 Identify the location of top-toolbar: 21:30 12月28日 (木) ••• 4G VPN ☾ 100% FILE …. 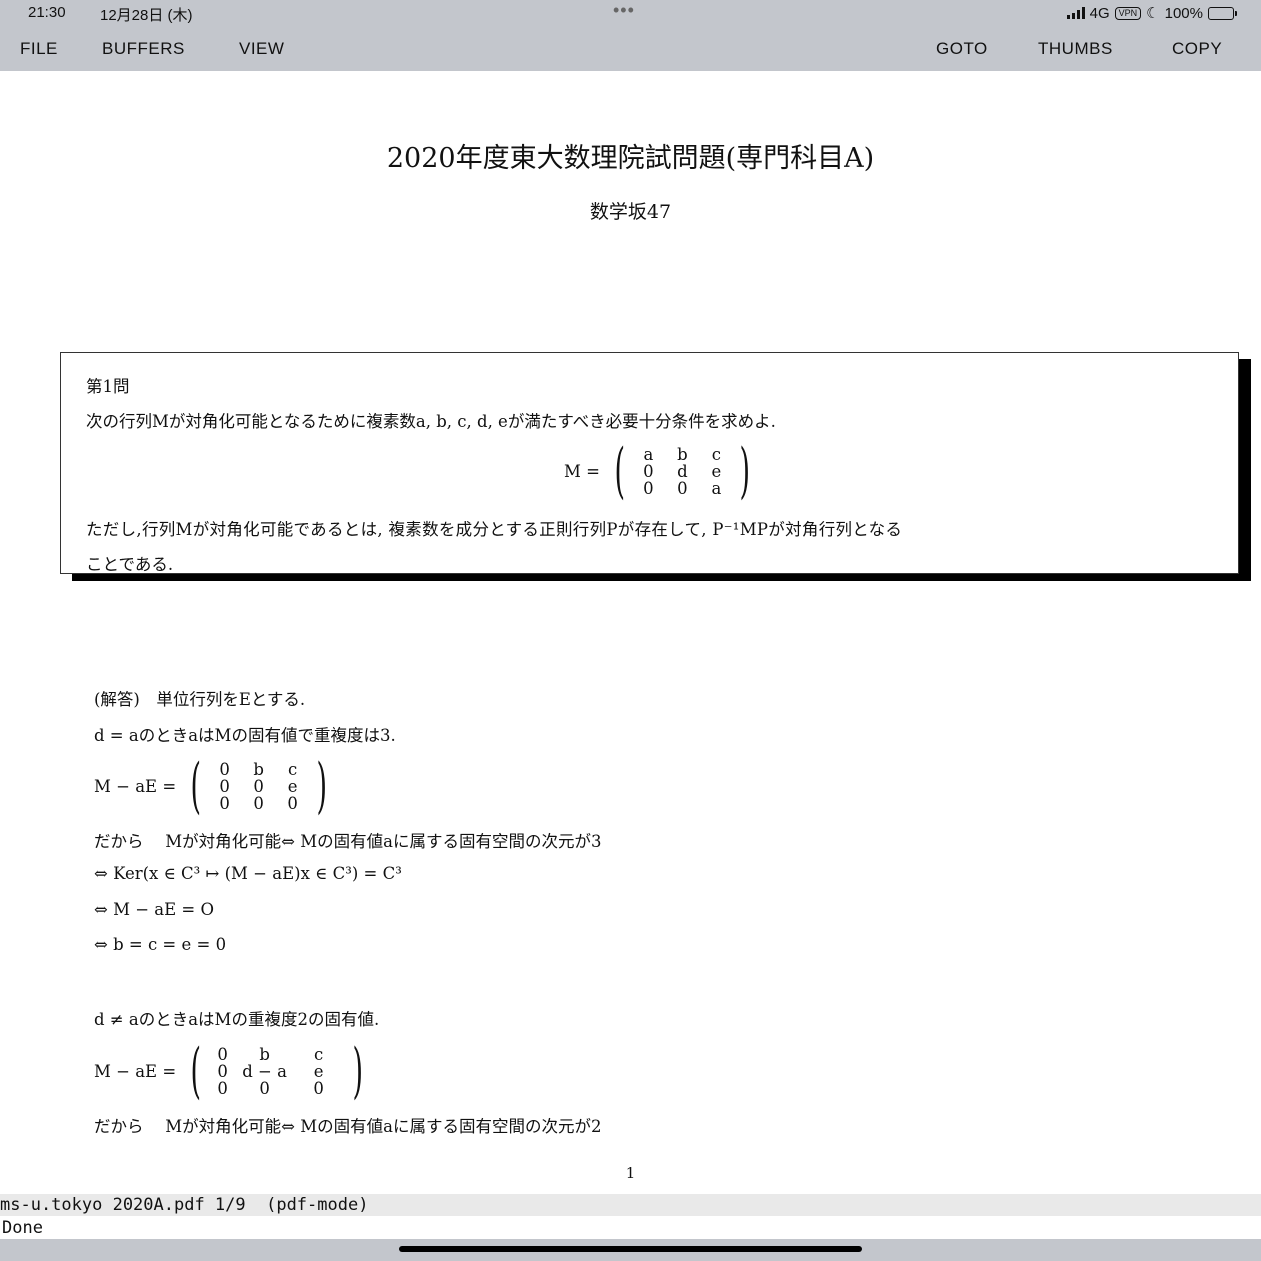
(630, 35).